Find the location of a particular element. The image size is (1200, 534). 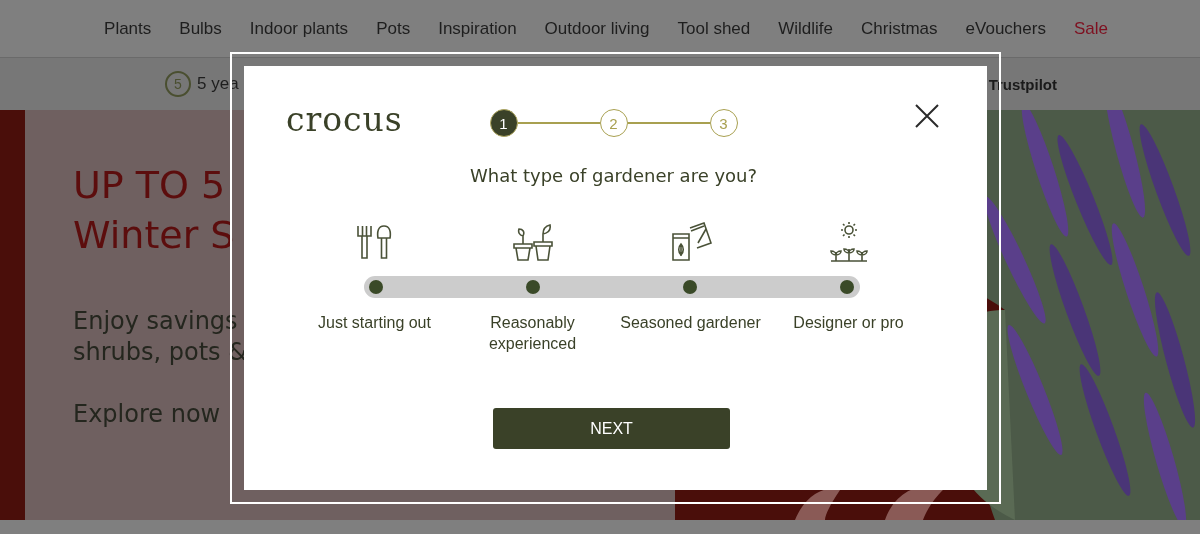

seed-packets-icon is located at coordinates (690, 242).